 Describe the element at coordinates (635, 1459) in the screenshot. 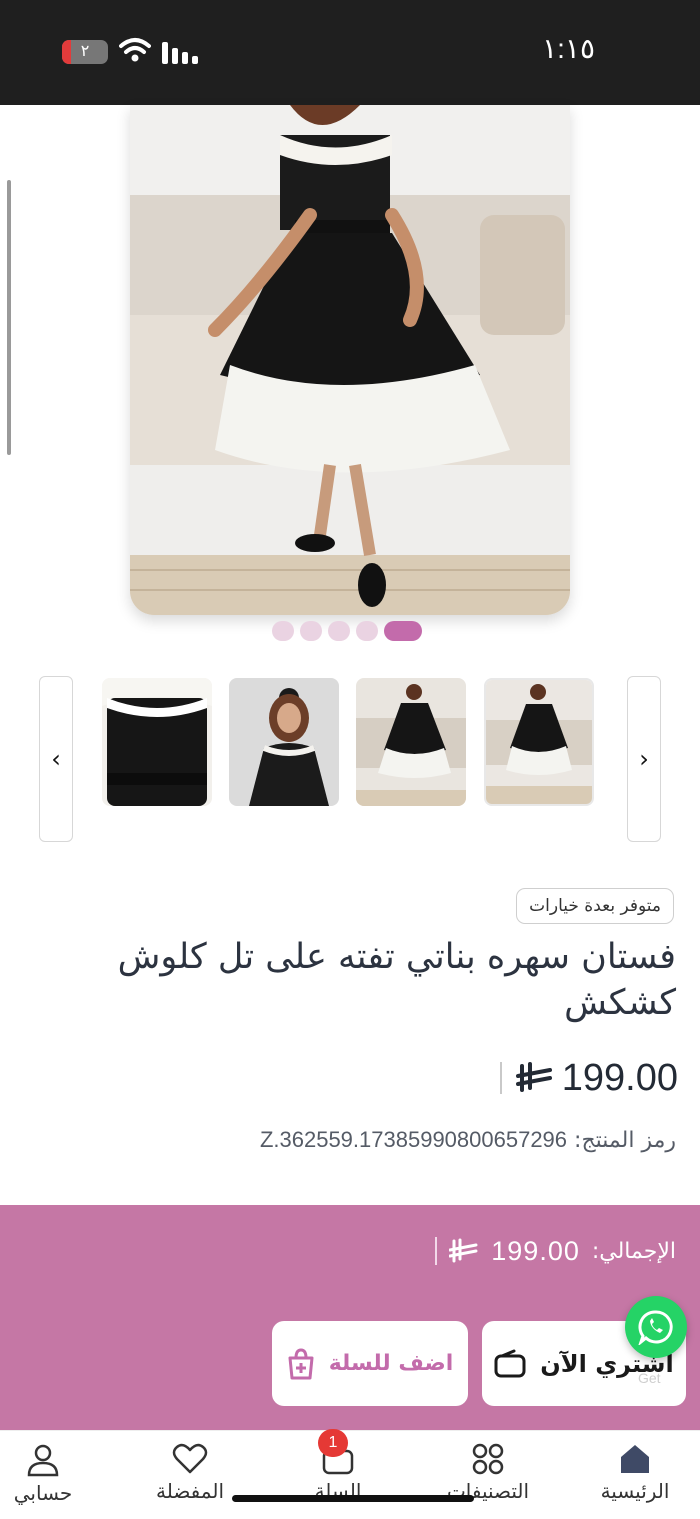

I see `home-icon` at that location.